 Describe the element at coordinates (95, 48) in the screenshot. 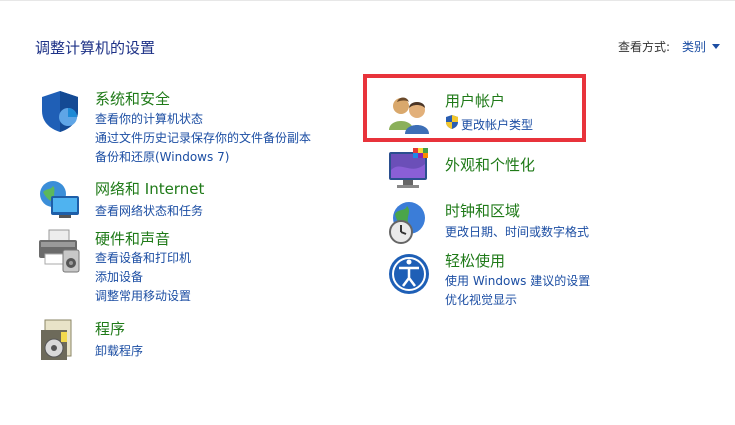

I see `page-title: 调整计算机的设置` at that location.